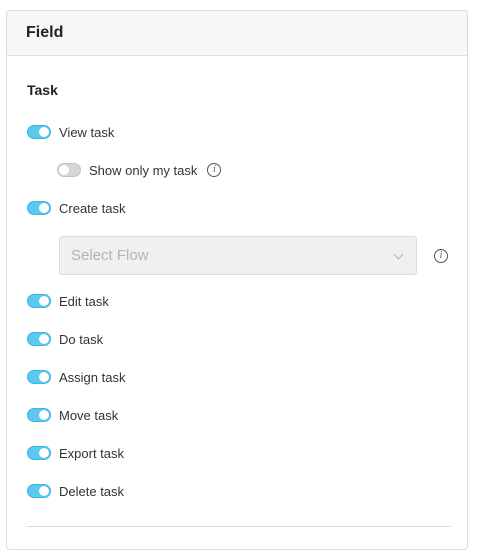 This screenshot has width=480, height=550. I want to click on permission-label: View task, so click(87, 132).